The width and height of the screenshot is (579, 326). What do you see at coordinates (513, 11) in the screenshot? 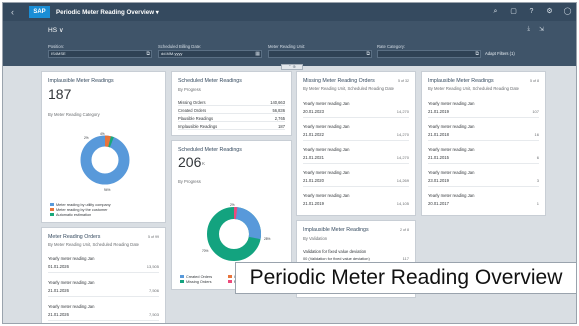
I see `notifications-icon: ▢` at bounding box center [513, 11].